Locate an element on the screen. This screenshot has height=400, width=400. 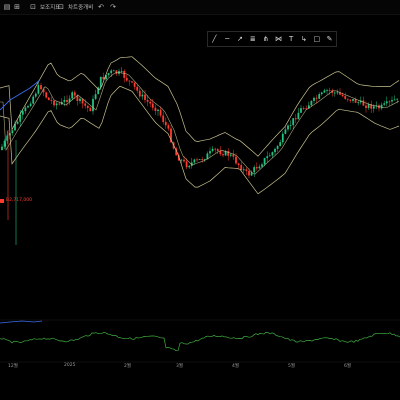
oscillator-signal-line is located at coordinates (21, 322).